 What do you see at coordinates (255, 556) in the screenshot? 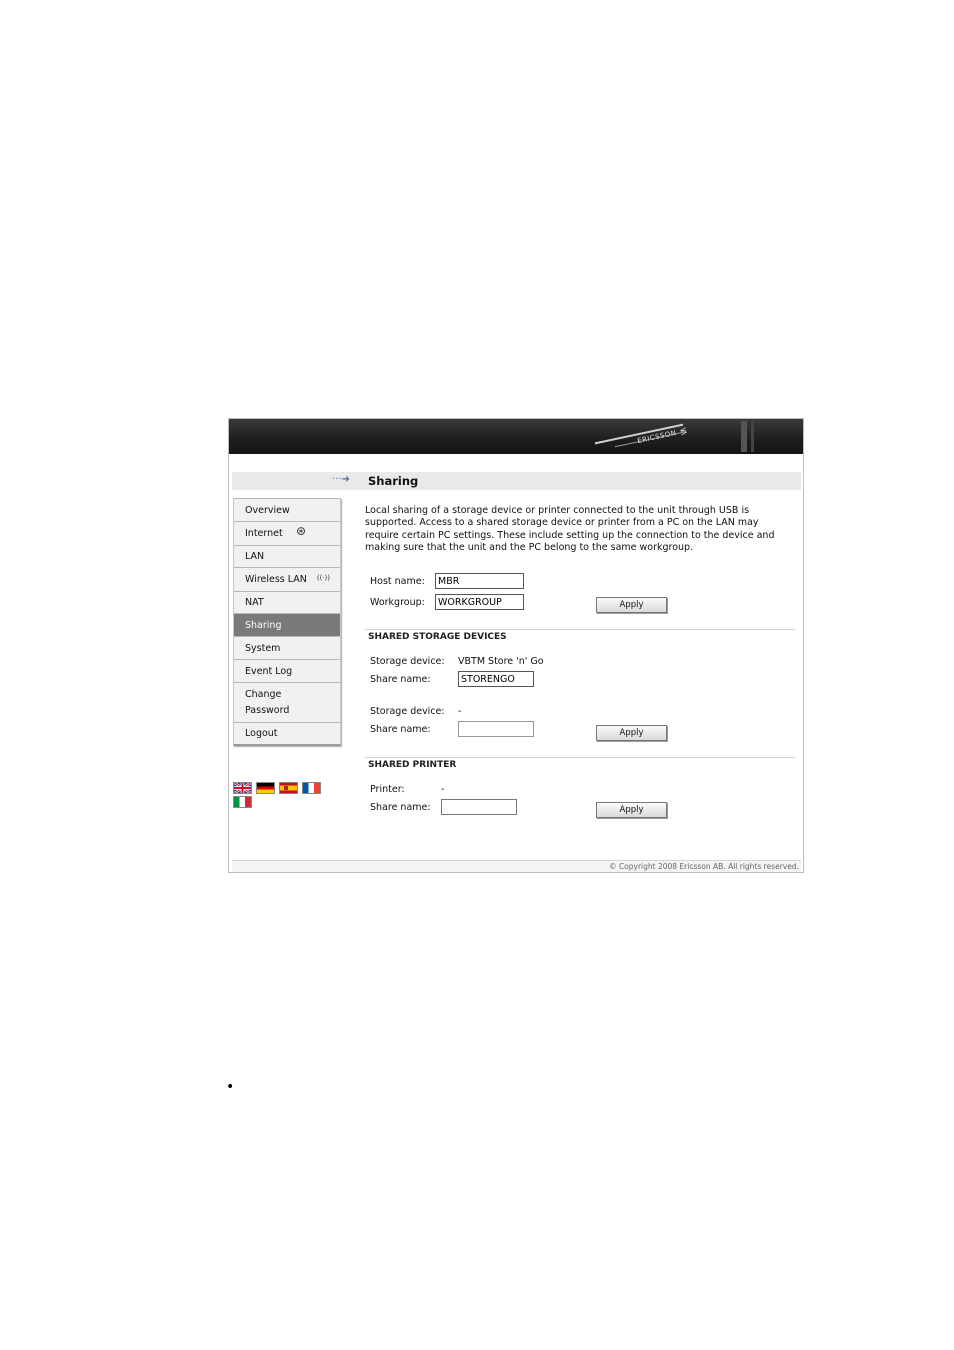
I see `sidebar-item-label: LAN` at bounding box center [255, 556].